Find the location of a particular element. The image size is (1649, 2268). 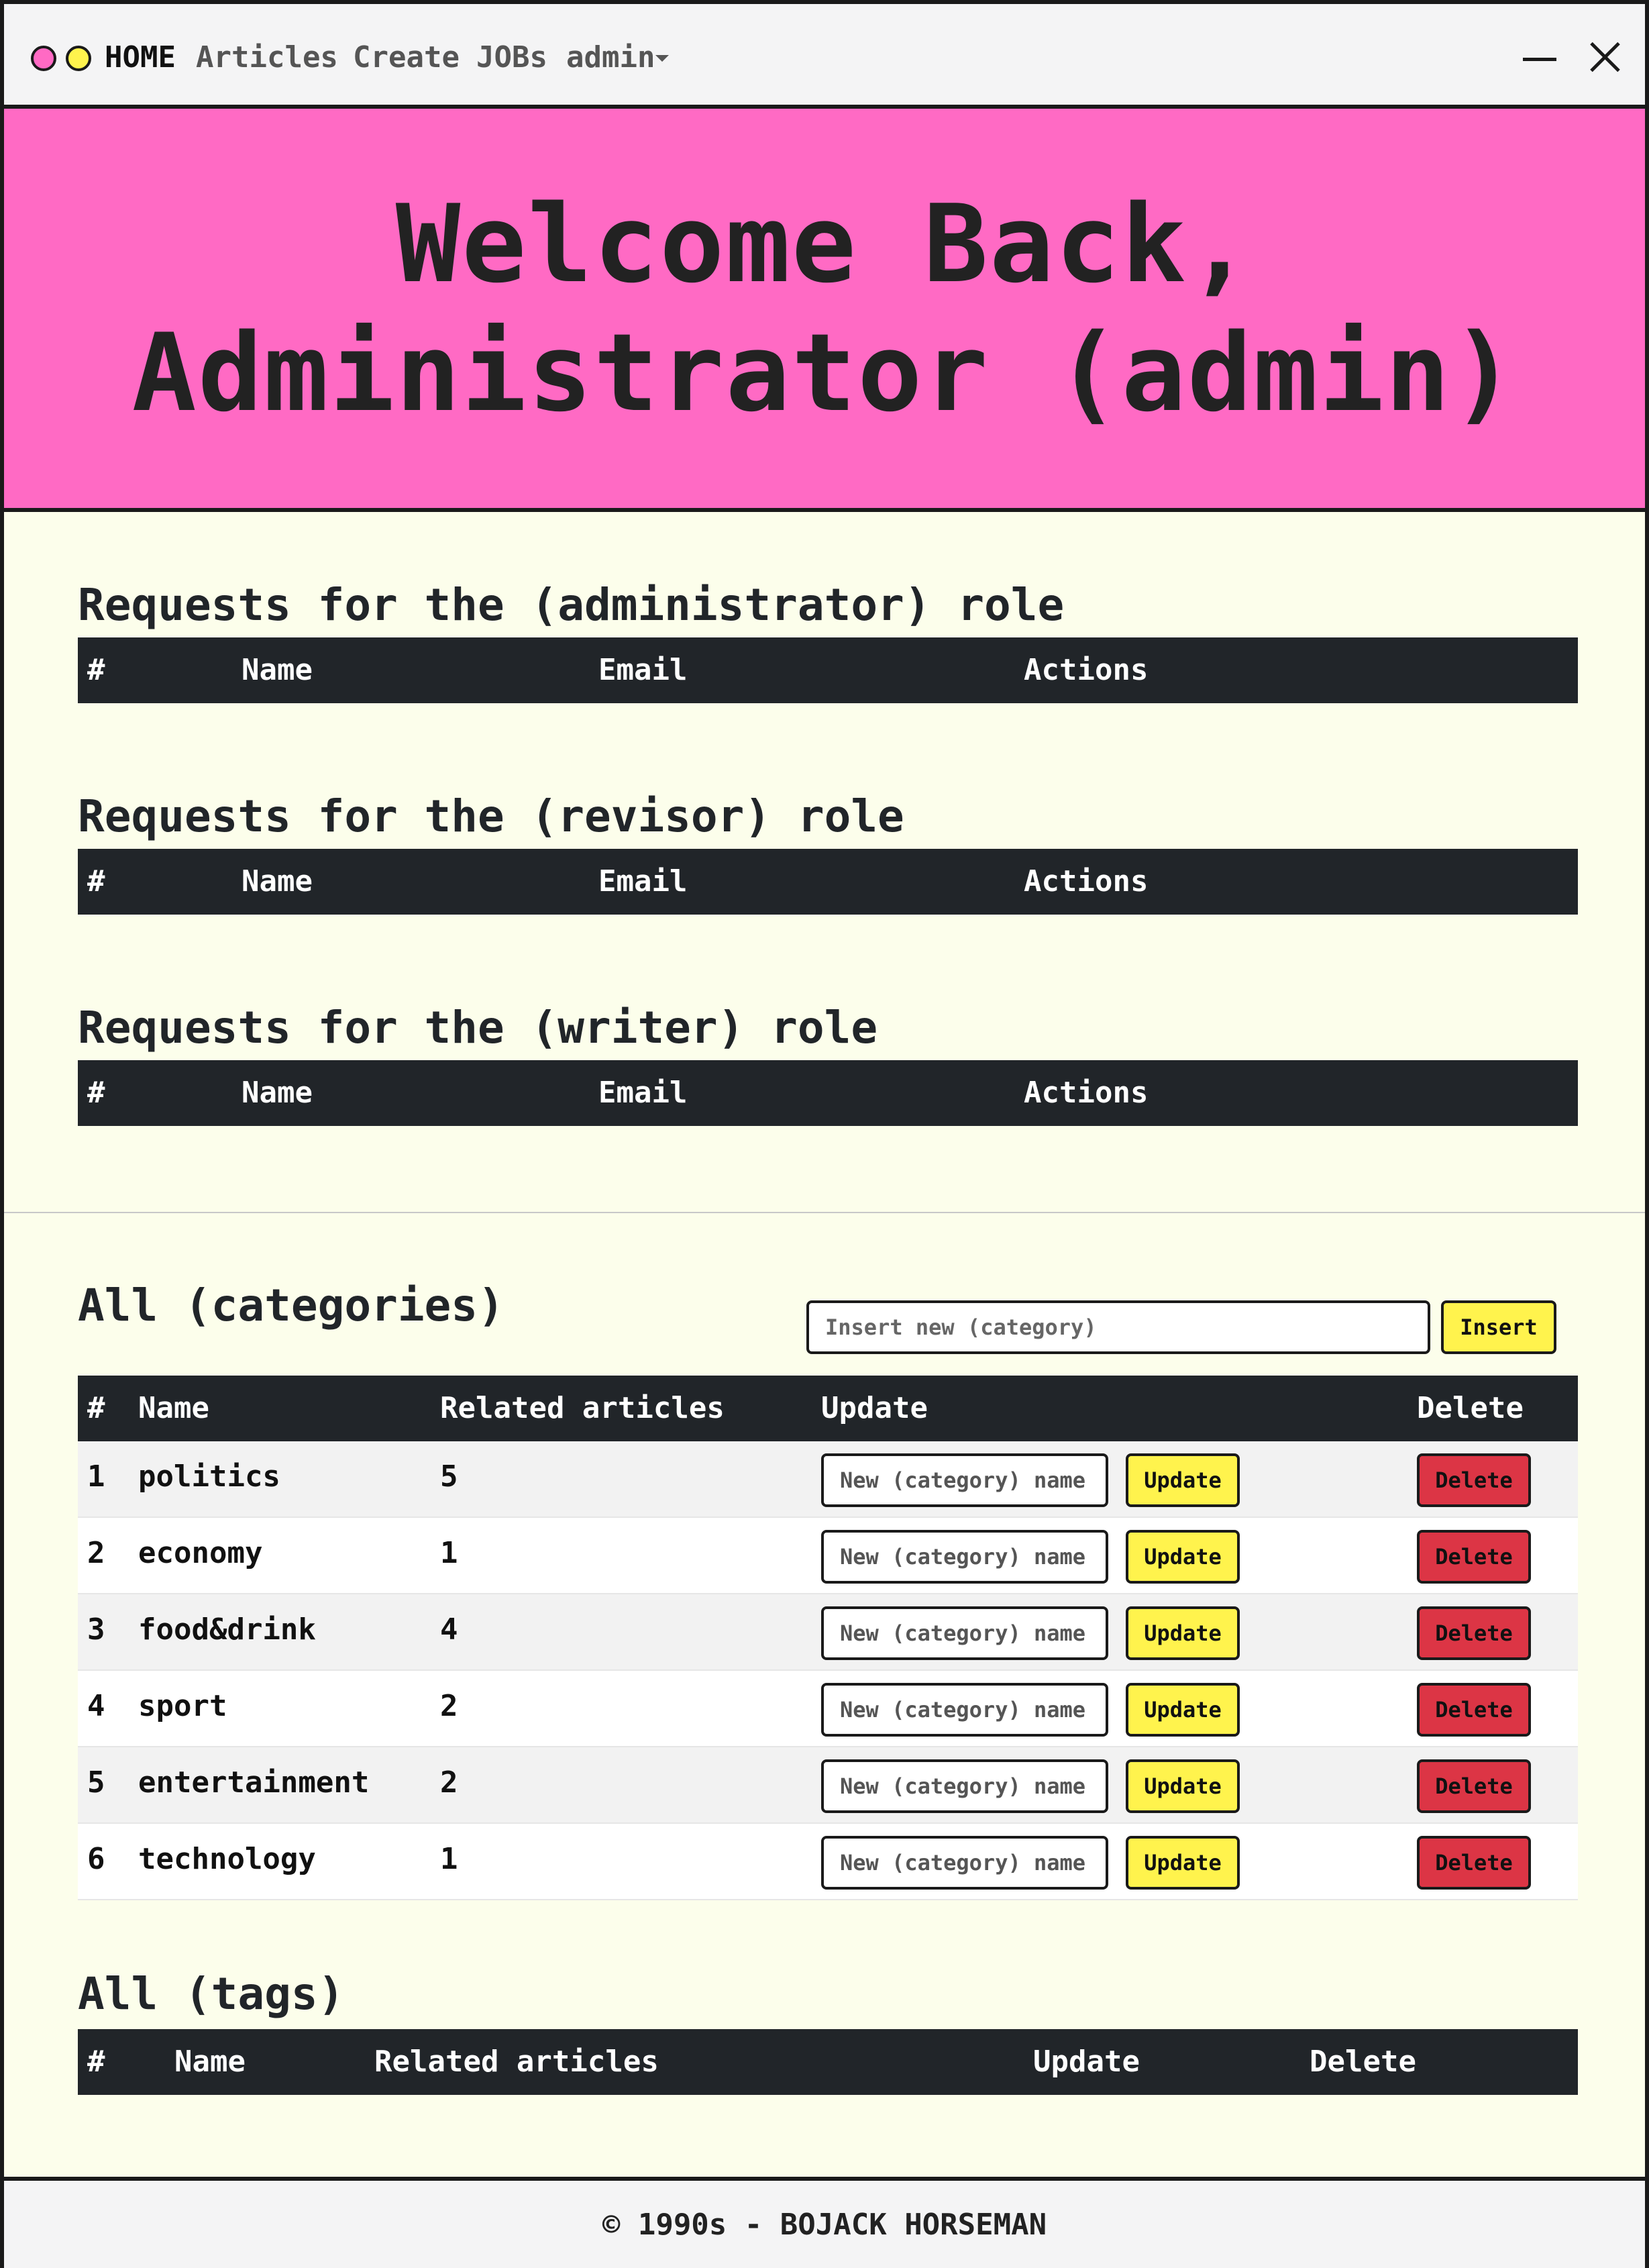

tags-table-header: # Name Related articles Update Delete is located at coordinates (828, 2062).